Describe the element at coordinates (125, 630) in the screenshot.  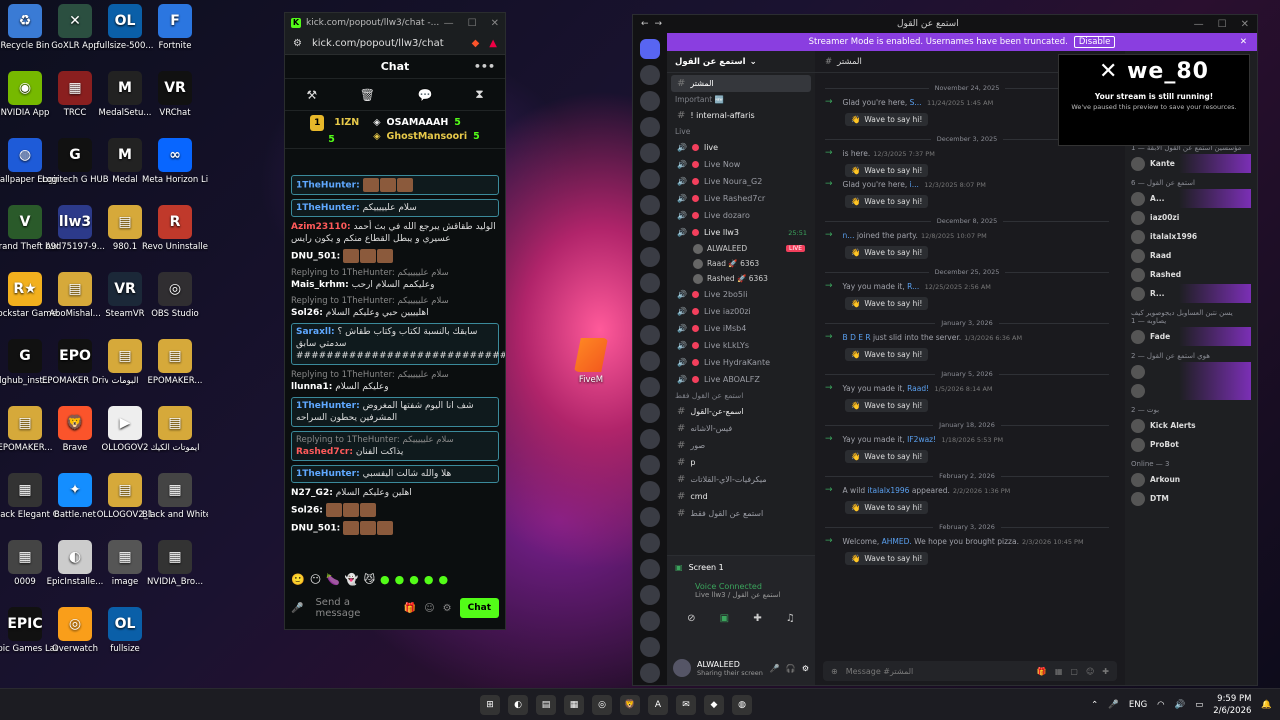
I see `desktop-icon: OL fullsize` at that location.